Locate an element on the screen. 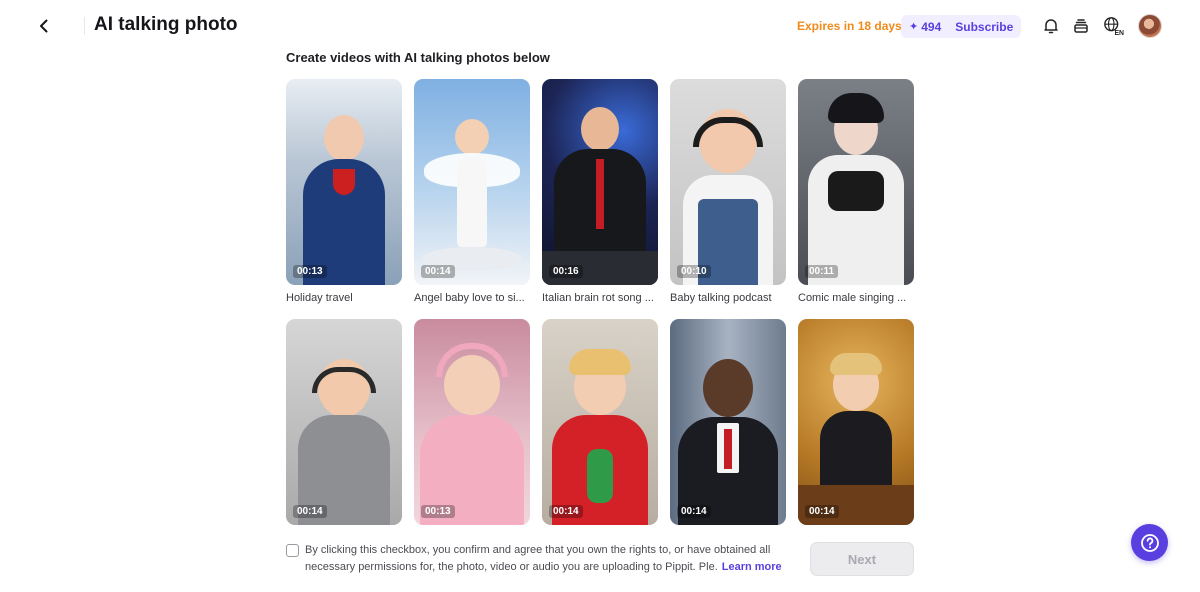  template-thumbnail: 00:16 is located at coordinates (600, 182).